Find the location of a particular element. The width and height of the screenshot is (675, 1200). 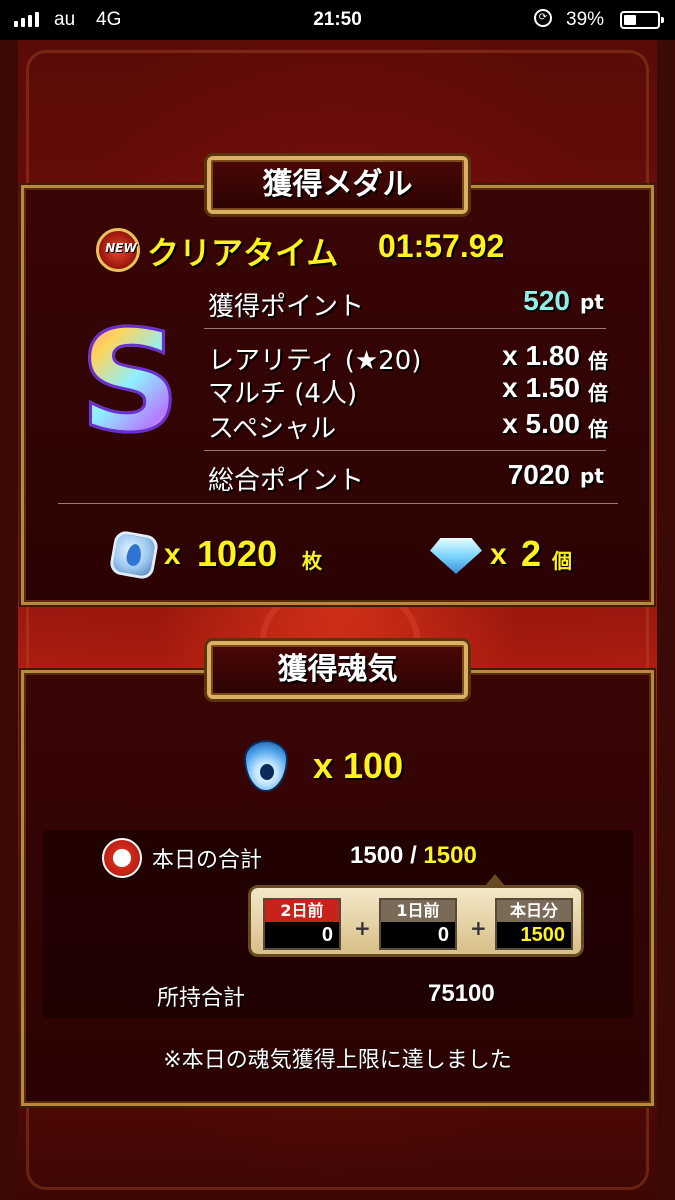

multiplier-special-label: スペシャル is located at coordinates (272, 429).